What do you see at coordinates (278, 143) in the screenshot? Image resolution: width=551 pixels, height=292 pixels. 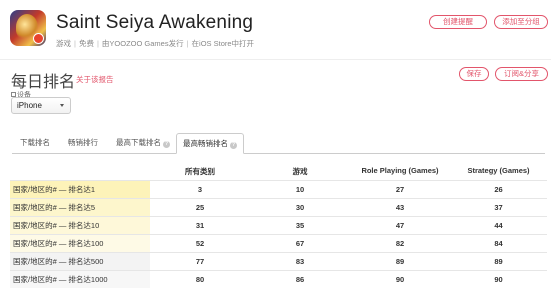 I see `ranking-tabs: 下载排名 畅销排行 最高下载排名? 最高畅销排名?` at bounding box center [278, 143].